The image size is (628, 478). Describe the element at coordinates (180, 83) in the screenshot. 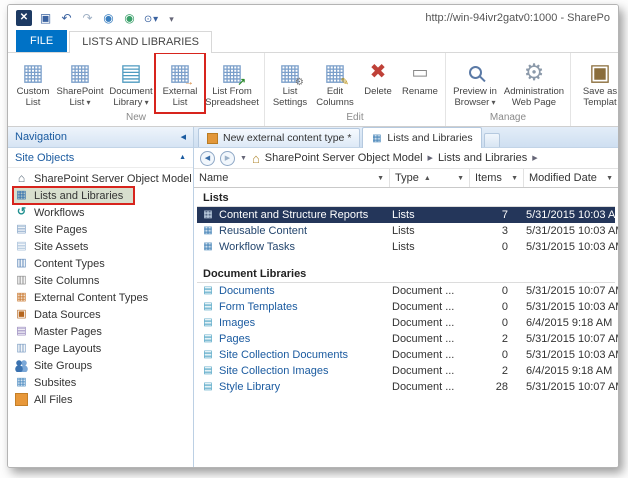

I see `external-list-button: External List` at that location.